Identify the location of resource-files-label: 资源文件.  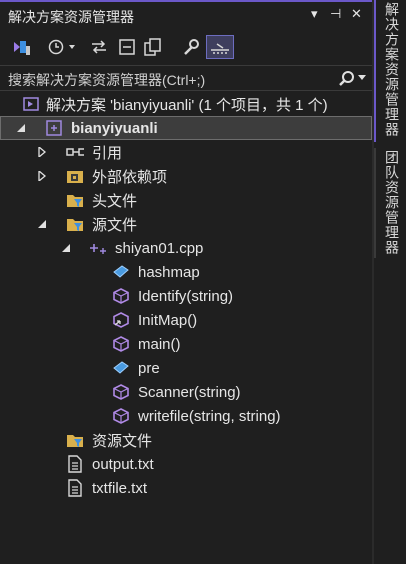
(122, 441).